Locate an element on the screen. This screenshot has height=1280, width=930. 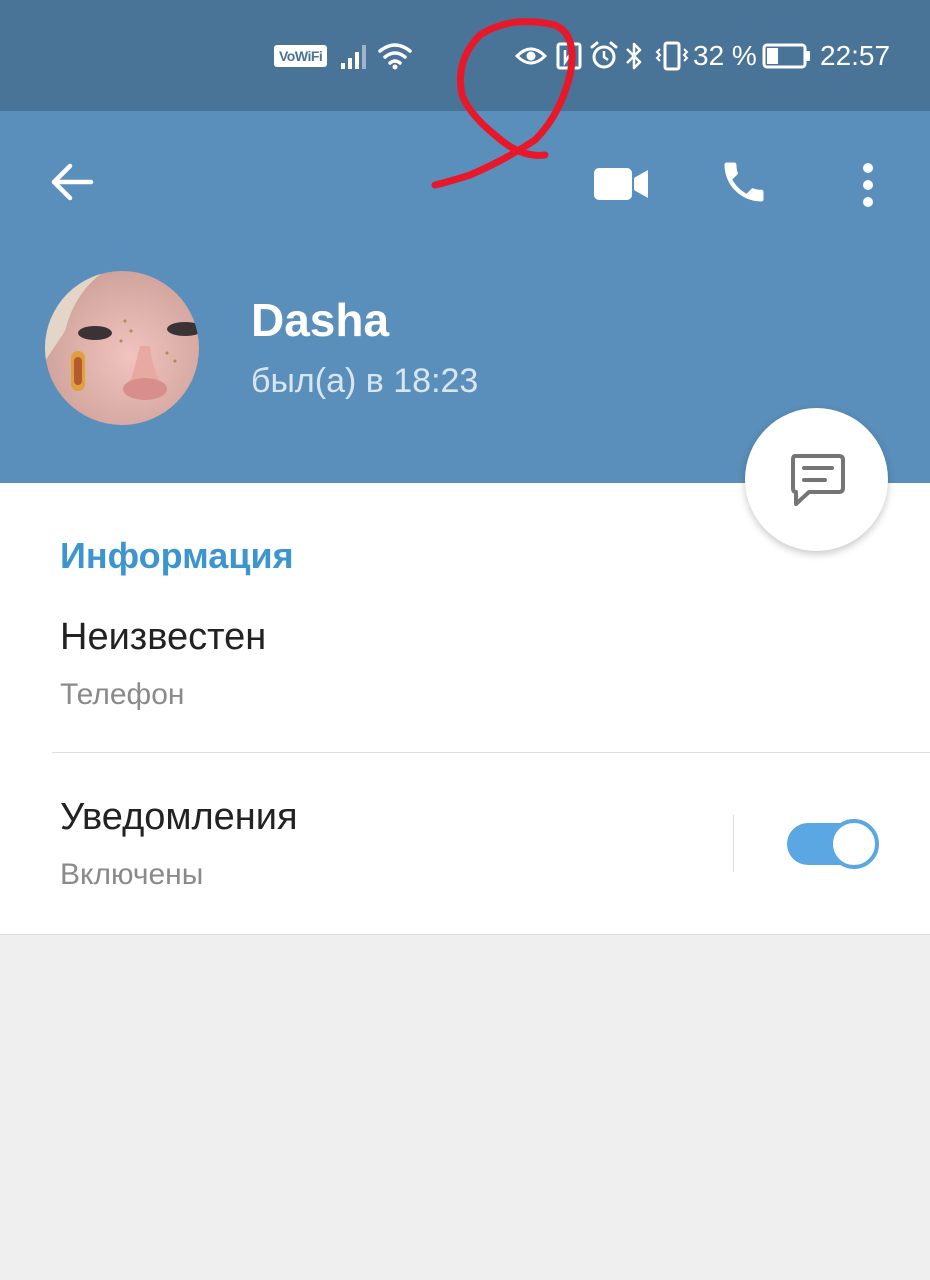
red-scribble-annotation is located at coordinates (503, 103).